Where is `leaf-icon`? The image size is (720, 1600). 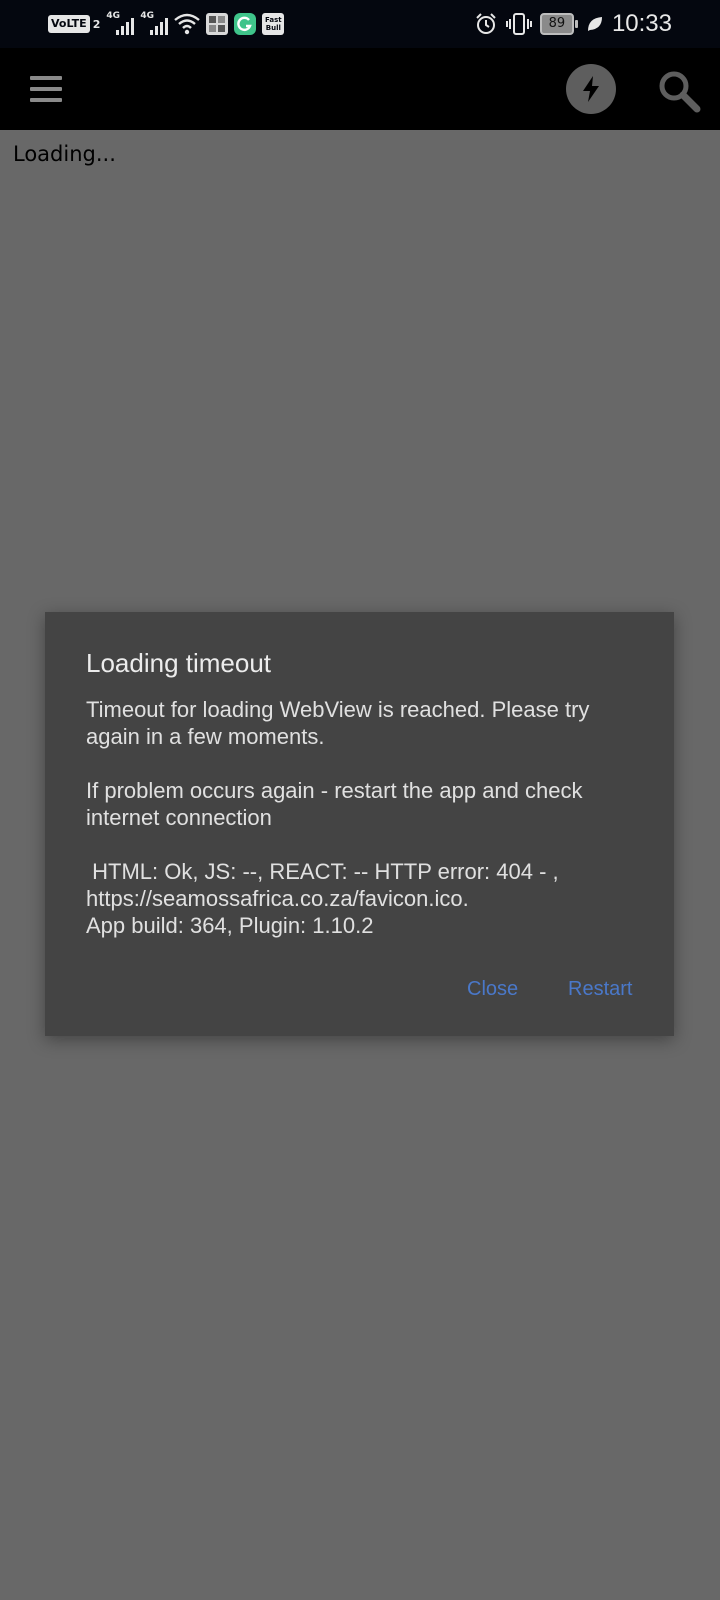 leaf-icon is located at coordinates (594, 24).